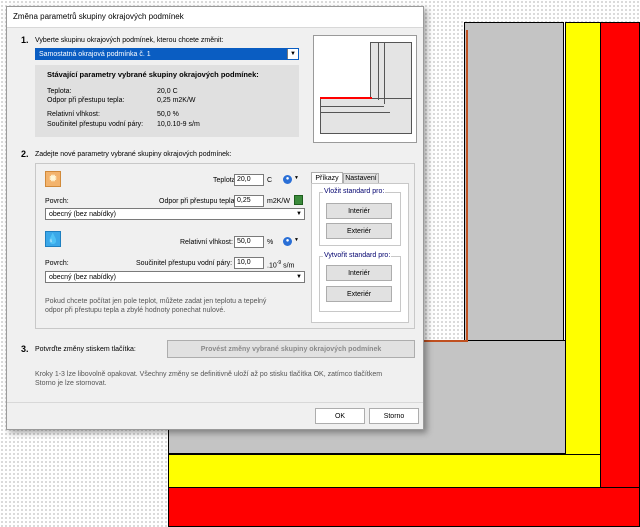 Image resolution: width=640 pixels, height=527 pixels. Describe the element at coordinates (270, 242) in the screenshot. I see `humidity-unit: %` at that location.